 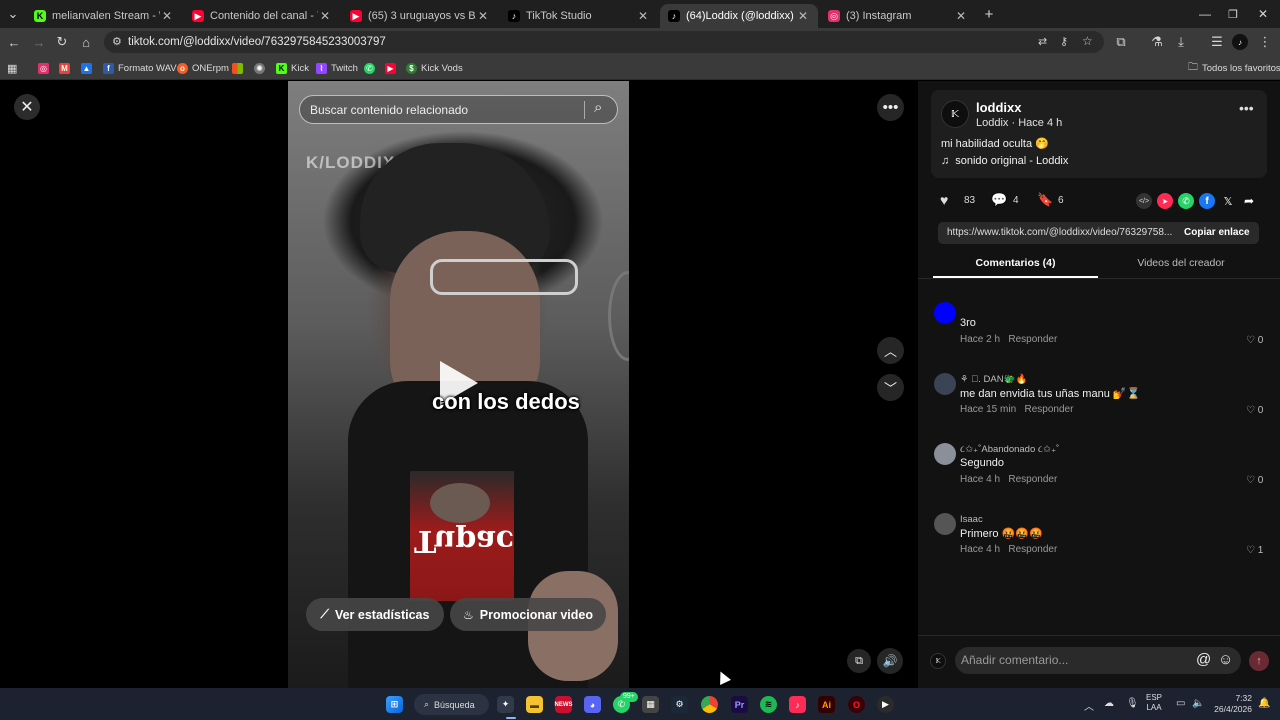 I want to click on start-windows-icon: ⊞, so click(x=394, y=704).